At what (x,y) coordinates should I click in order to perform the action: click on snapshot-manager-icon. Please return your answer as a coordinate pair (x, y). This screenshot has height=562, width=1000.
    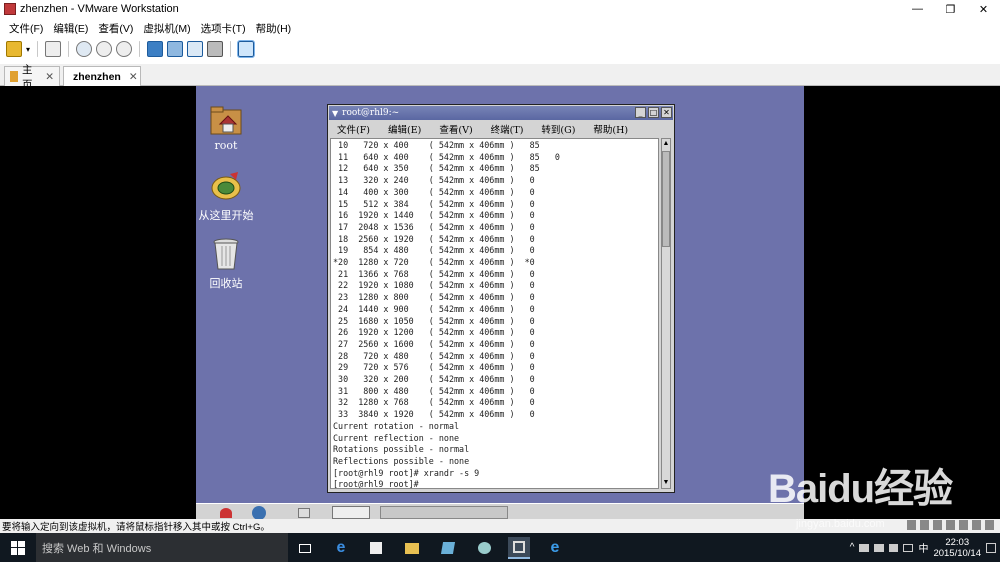
    Looking at the image, I should click on (124, 49).